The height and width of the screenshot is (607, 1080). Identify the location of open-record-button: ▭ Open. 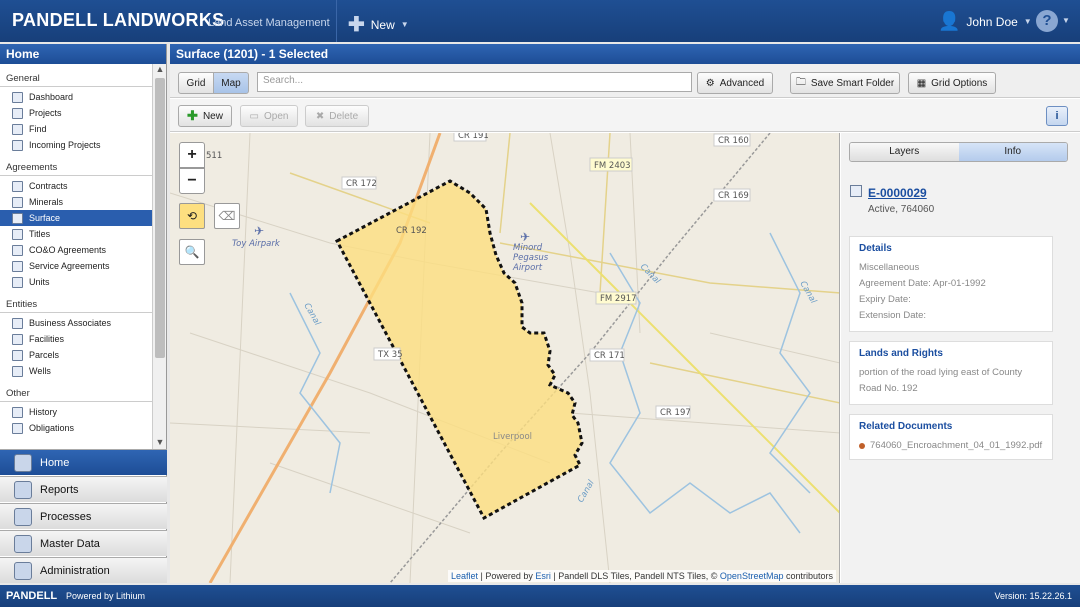
(269, 116).